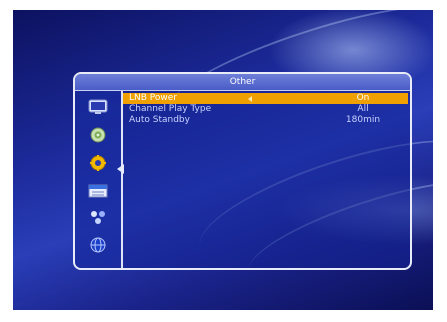  I want to click on network-icon, so click(98, 217).